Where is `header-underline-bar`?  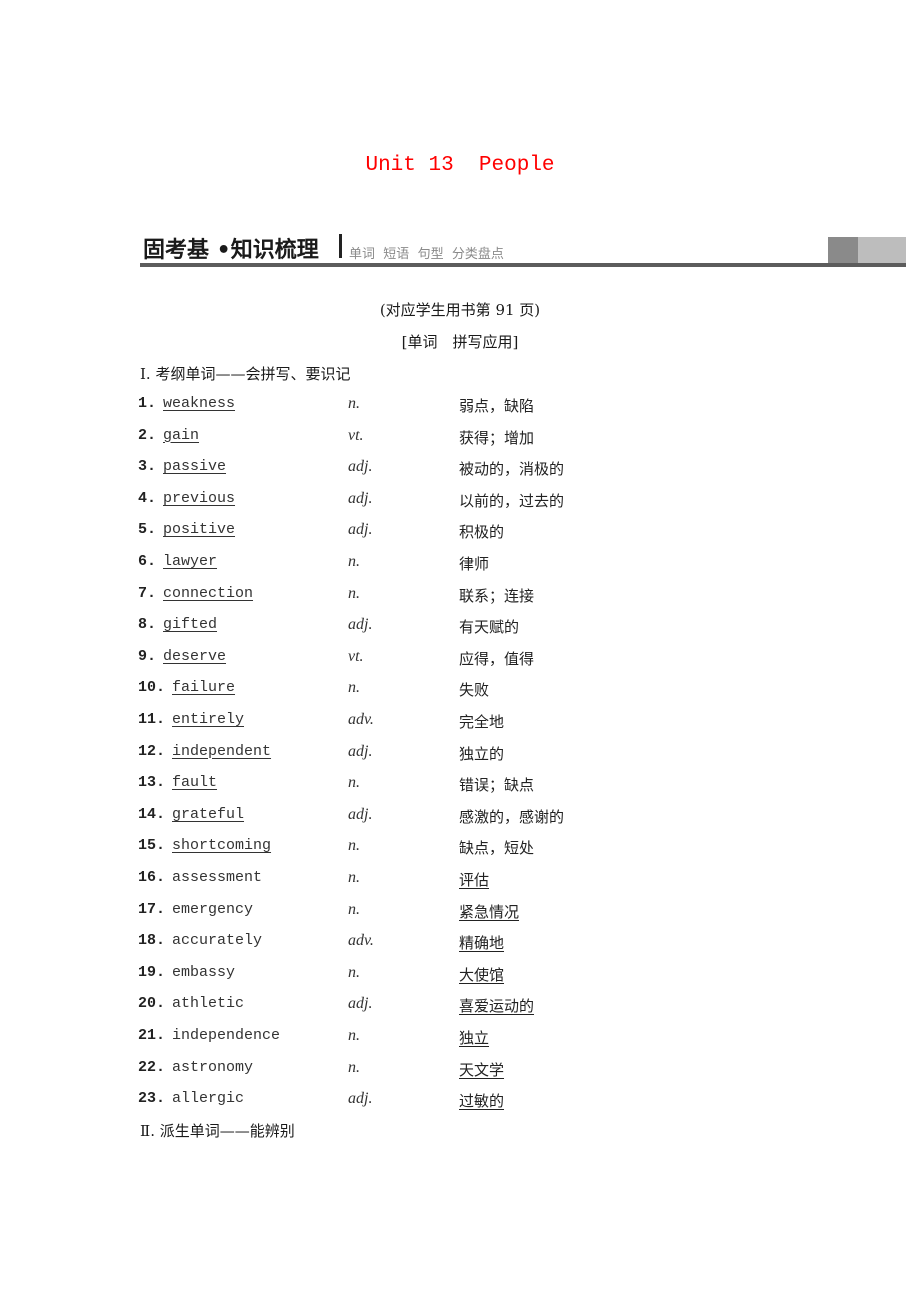 header-underline-bar is located at coordinates (523, 265).